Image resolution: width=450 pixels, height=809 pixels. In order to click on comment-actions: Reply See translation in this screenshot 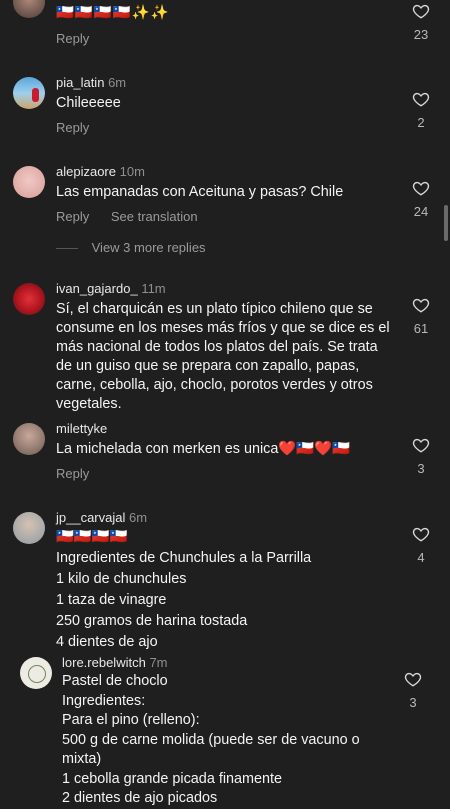, I will do `click(136, 216)`.